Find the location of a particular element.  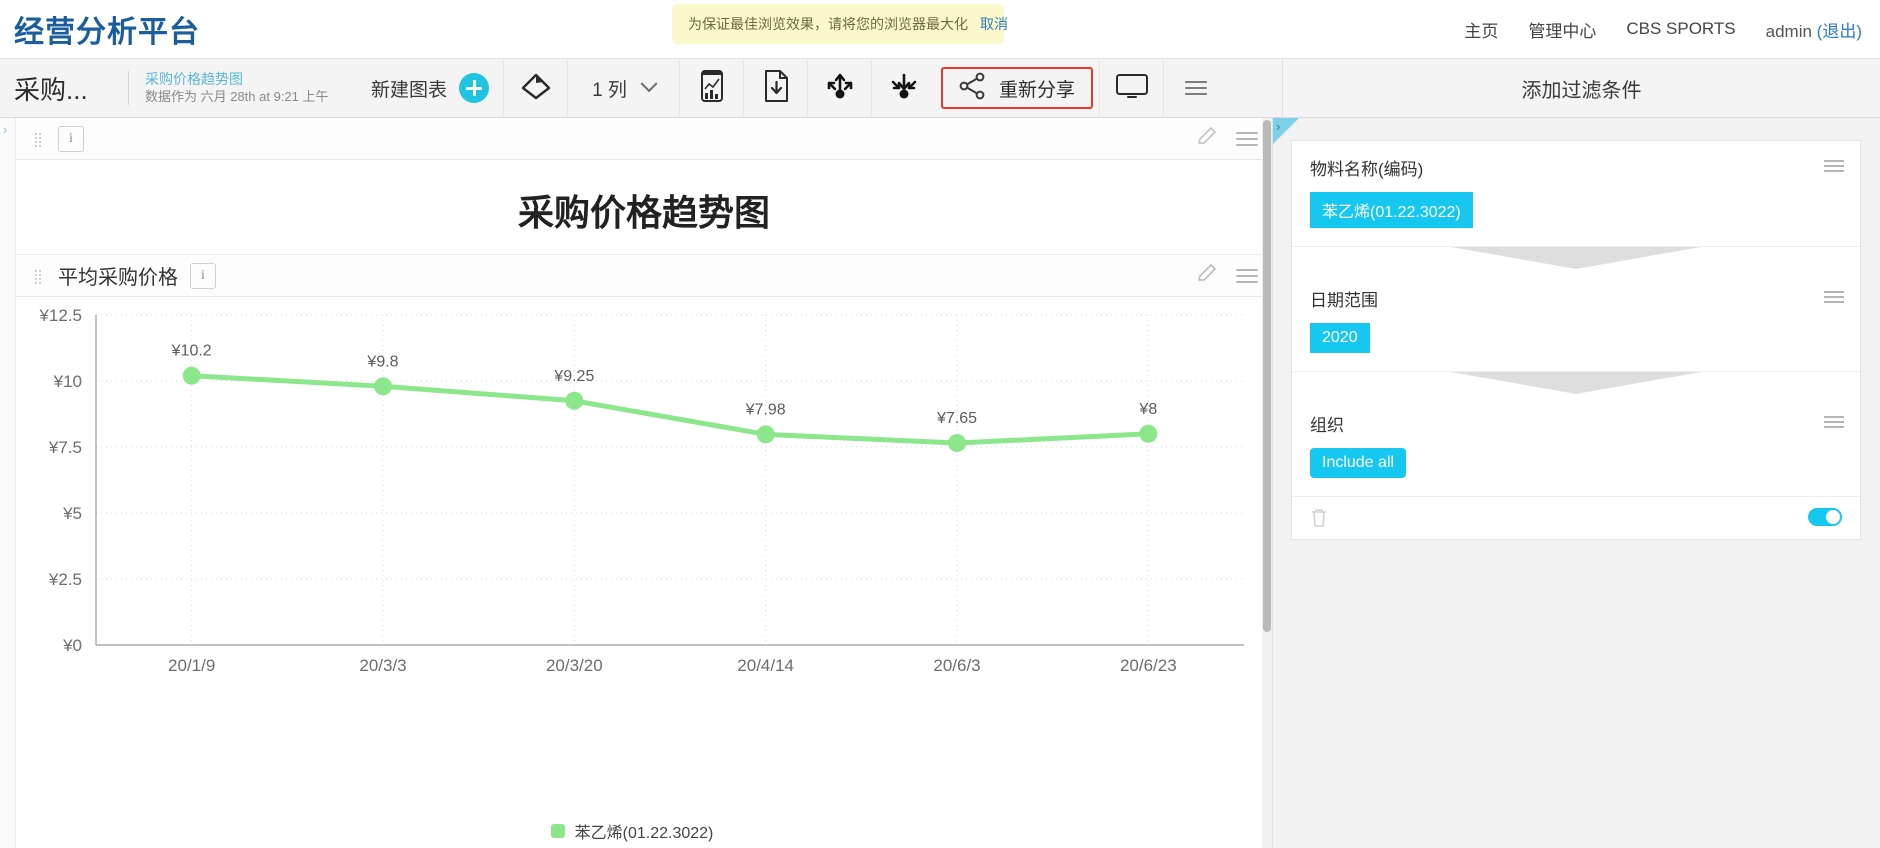

legend-swatch-icon is located at coordinates (557, 831).